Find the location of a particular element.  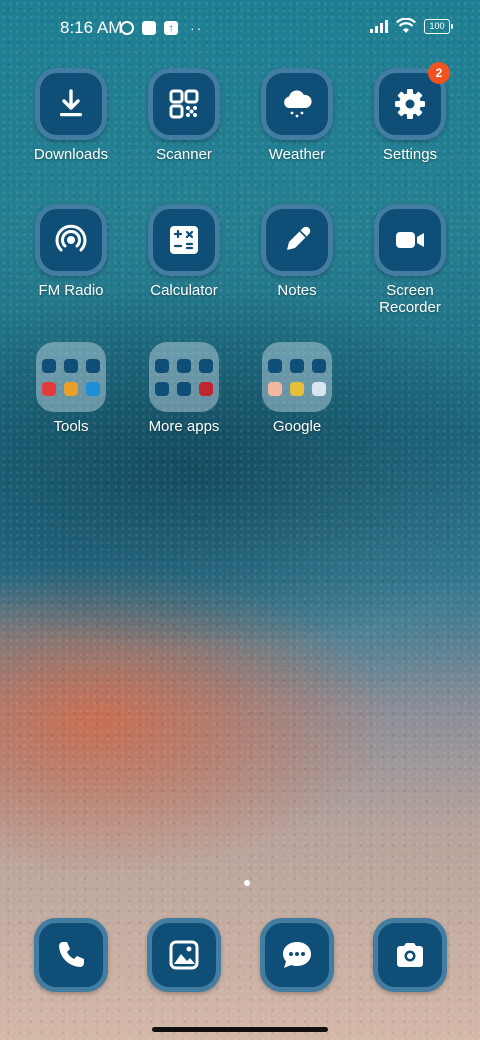

app-screen-recorder: Screen Recorder is located at coordinates (410, 260).